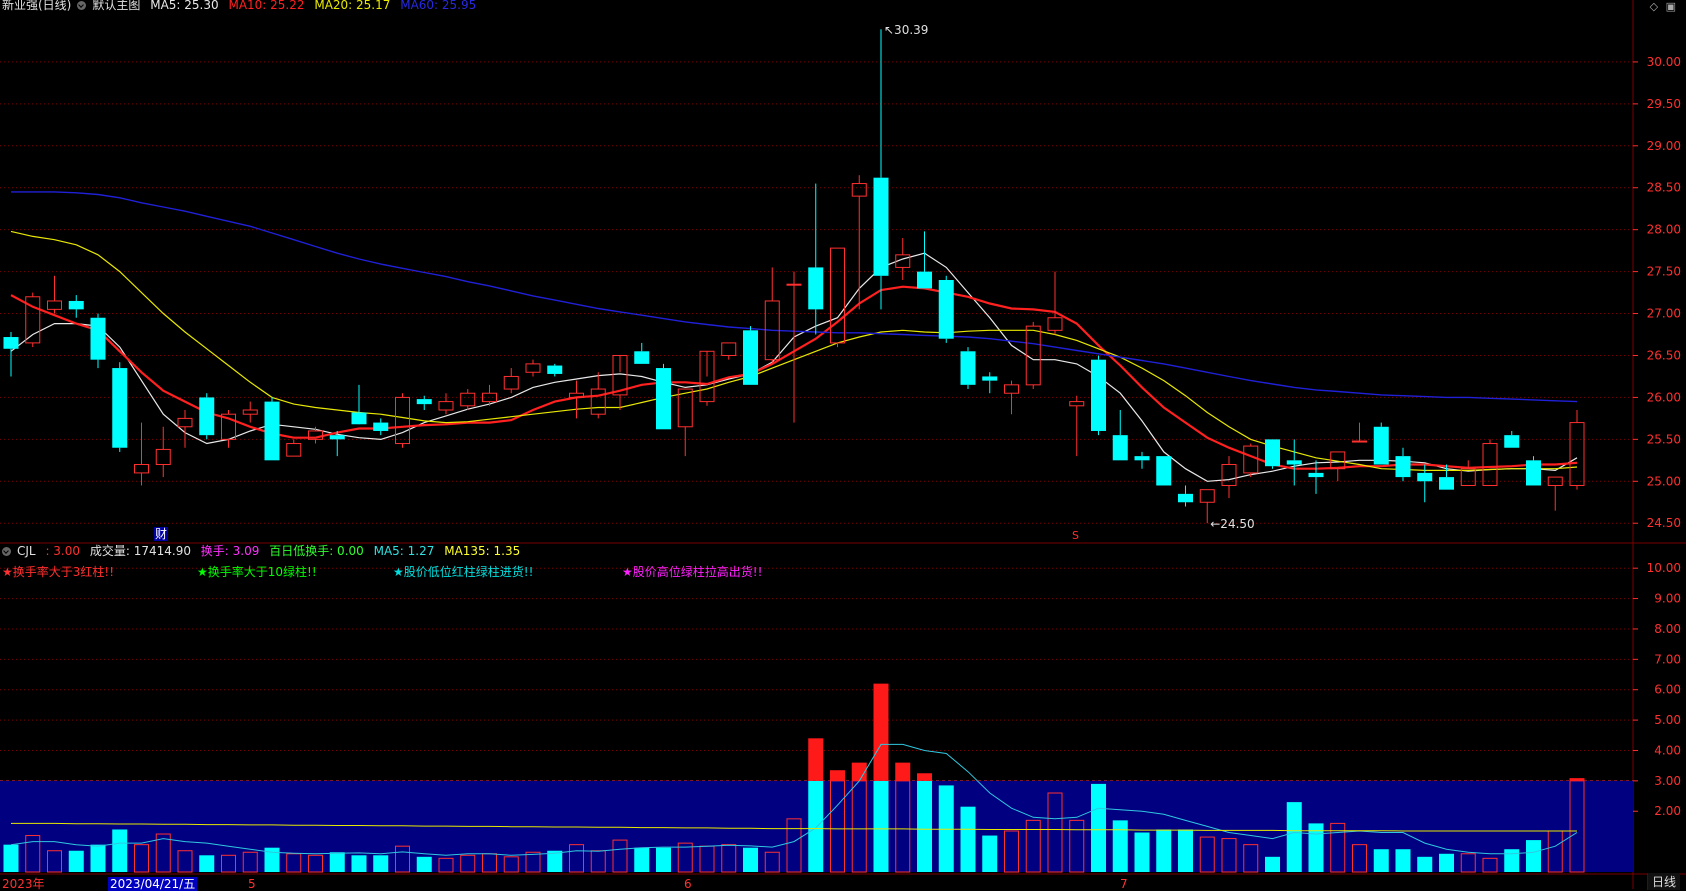  Describe the element at coordinates (116, 6) in the screenshot. I see `template-label: 默认主图` at that location.